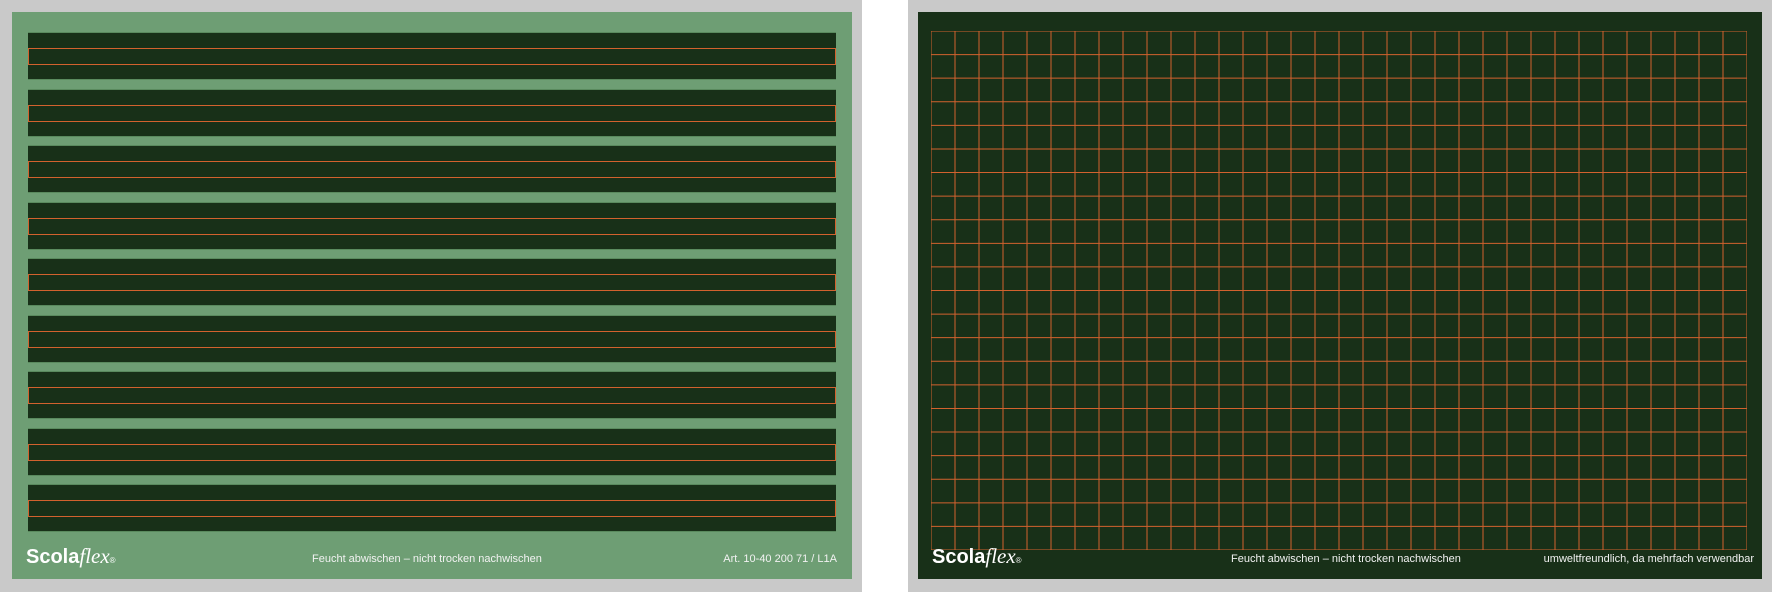 This screenshot has width=1772, height=592. I want to click on article-number-text: Art. 10-40 200 71 / L1A, so click(780, 559).